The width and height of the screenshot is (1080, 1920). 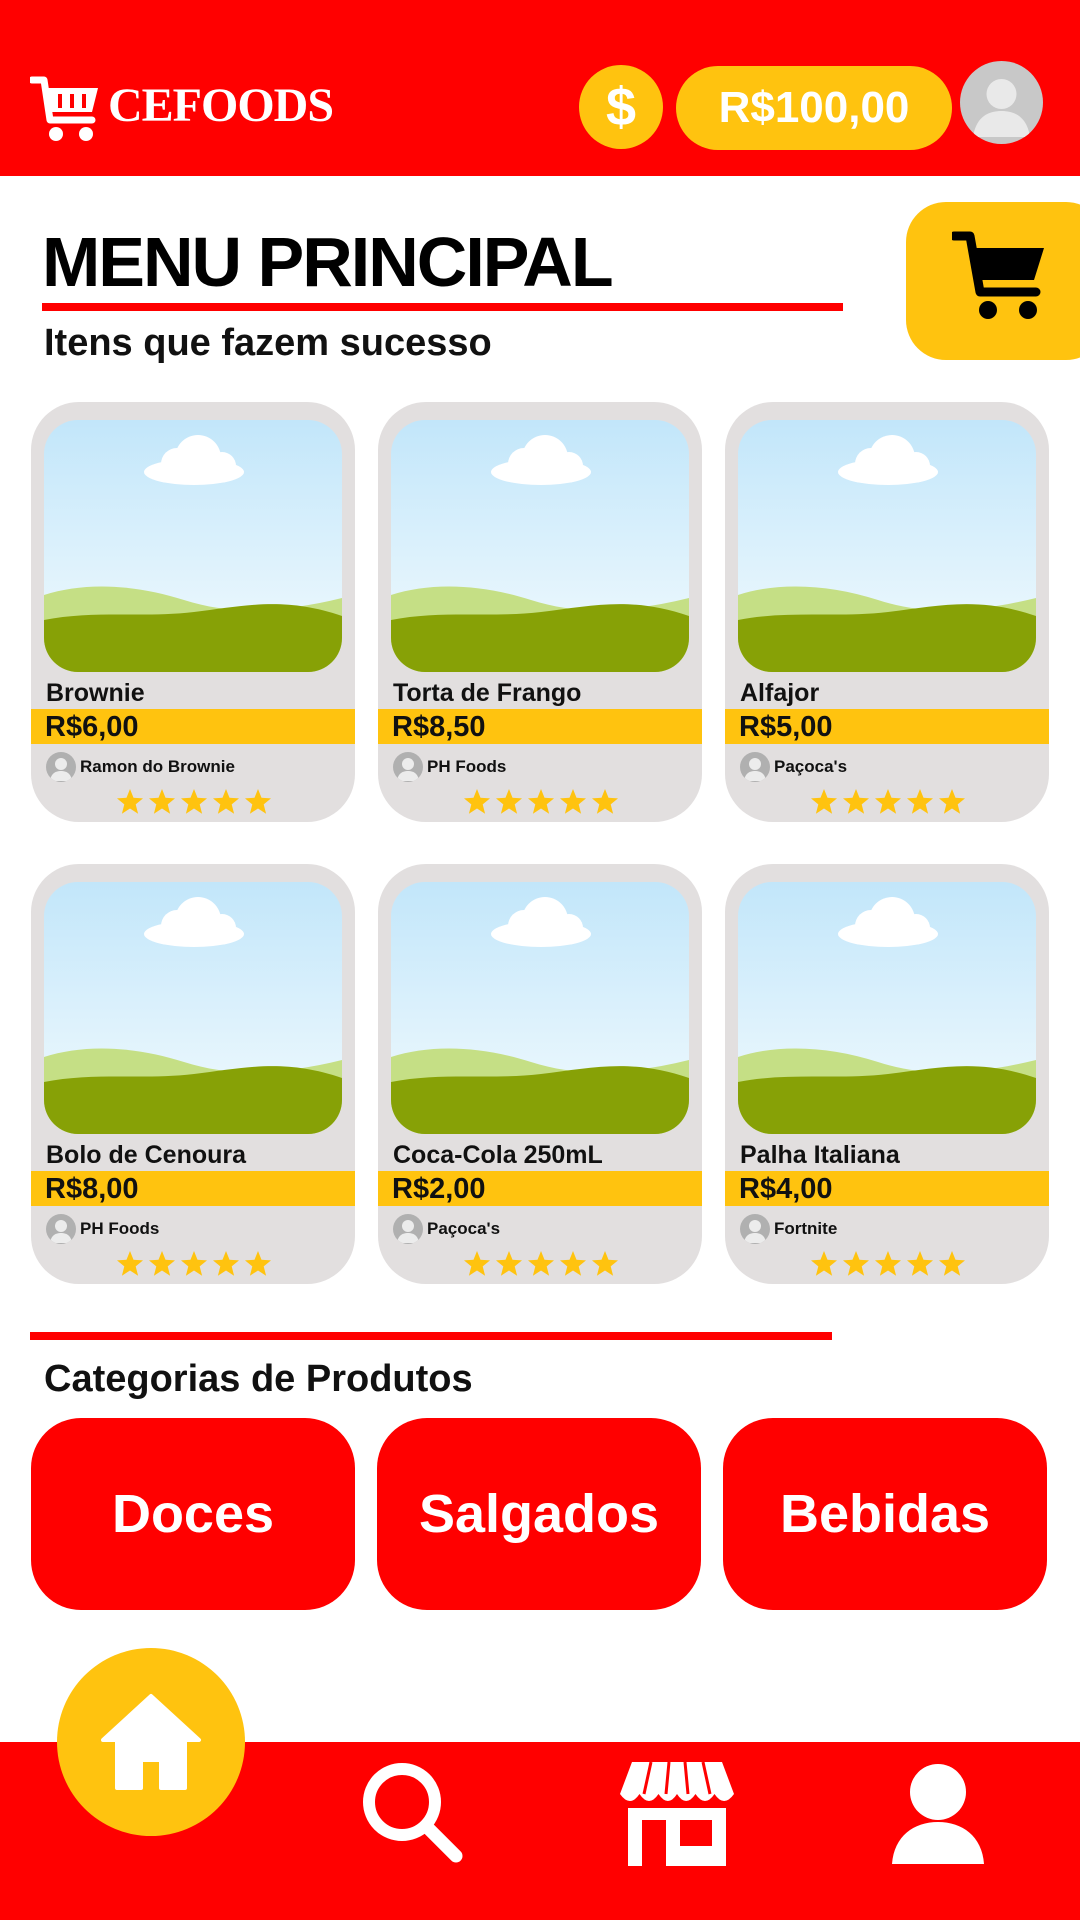 I want to click on section-divider, so click(x=431, y=1336).